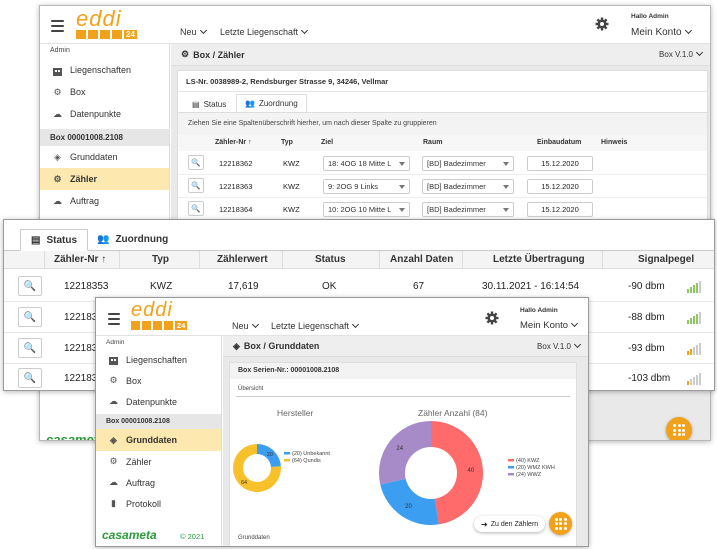 This screenshot has width=717, height=549. I want to click on data-label: 40, so click(471, 471).